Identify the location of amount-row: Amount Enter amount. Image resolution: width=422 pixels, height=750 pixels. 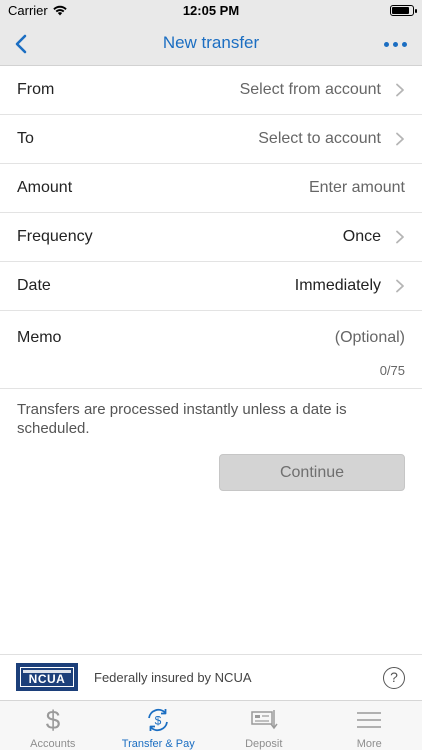
(211, 188).